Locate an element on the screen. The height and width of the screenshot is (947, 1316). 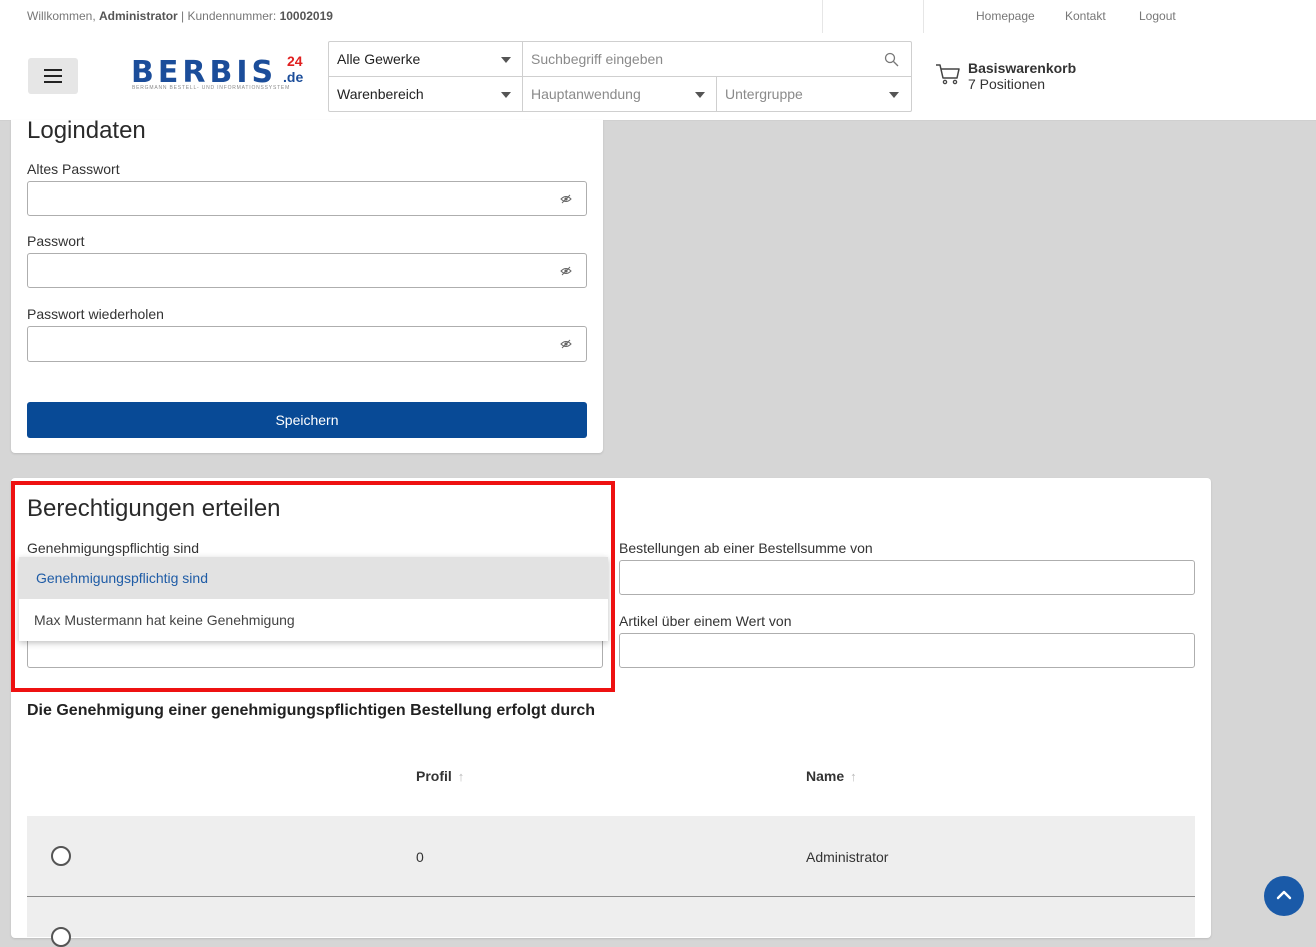
logo-number: 24 is located at coordinates (295, 61).